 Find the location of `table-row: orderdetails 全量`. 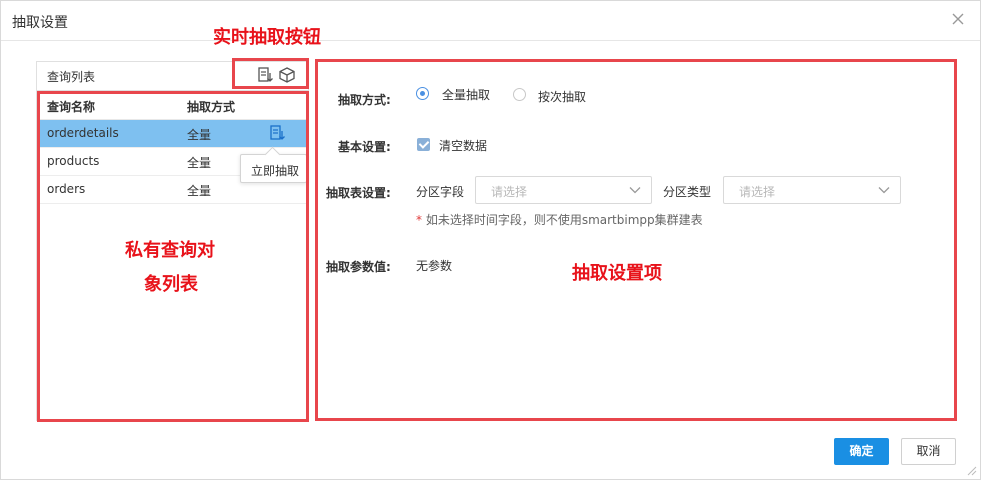

table-row: orderdetails 全量 is located at coordinates (172, 134).